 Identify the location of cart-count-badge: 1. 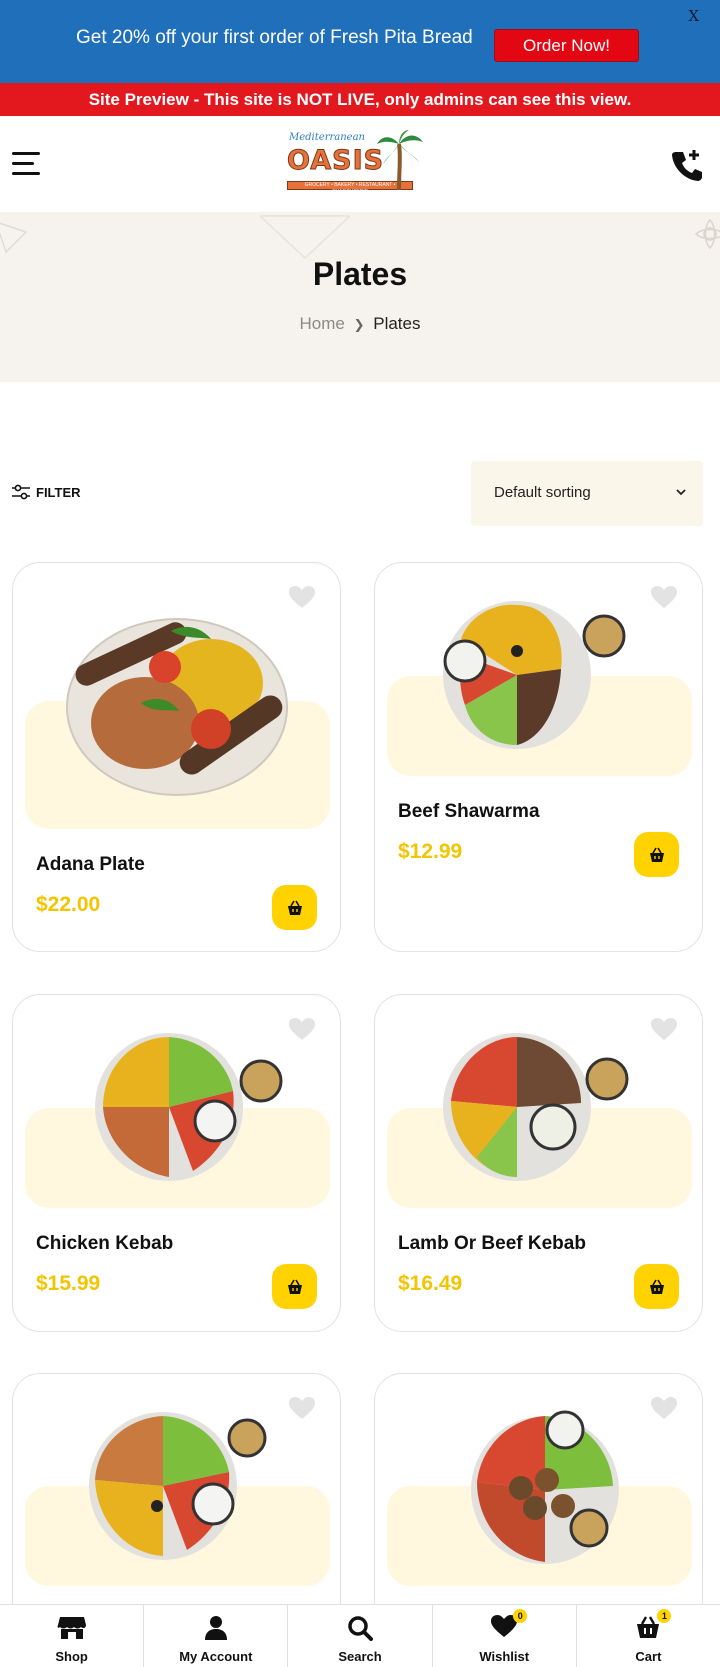
(664, 1616).